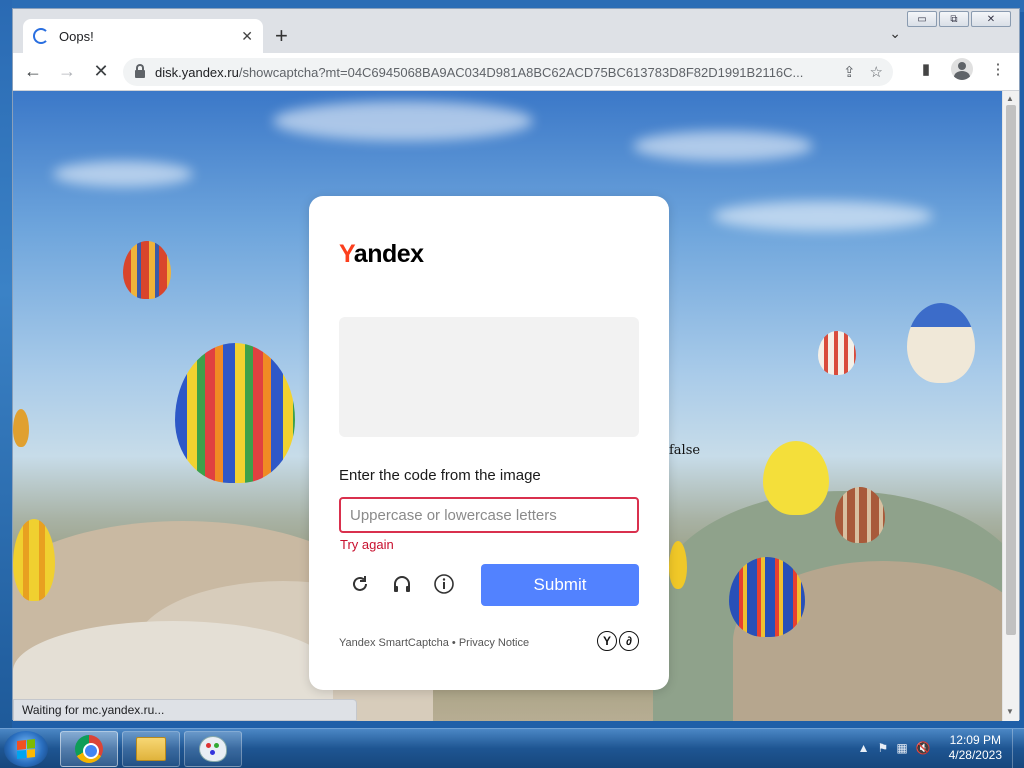  What do you see at coordinates (926, 69) in the screenshot?
I see `side-panel-icon: ▮` at bounding box center [926, 69].